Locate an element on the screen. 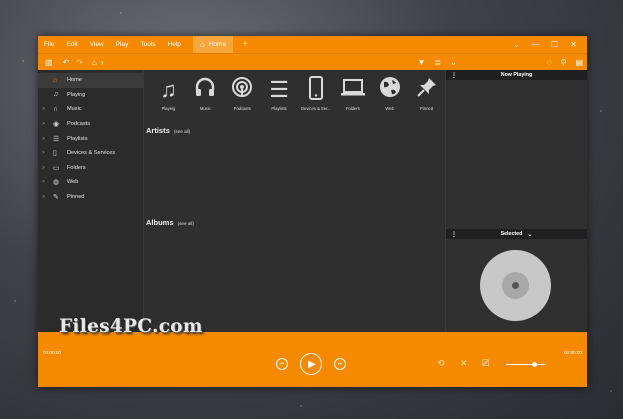 The image size is (623, 419). sidebar-item-label: Home is located at coordinates (74, 80).